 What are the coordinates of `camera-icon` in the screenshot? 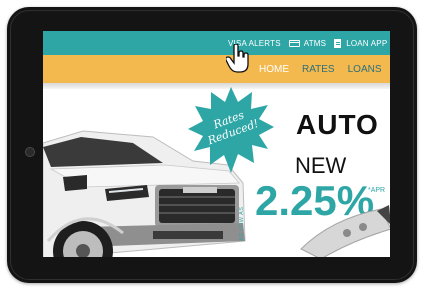 It's located at (30, 152).